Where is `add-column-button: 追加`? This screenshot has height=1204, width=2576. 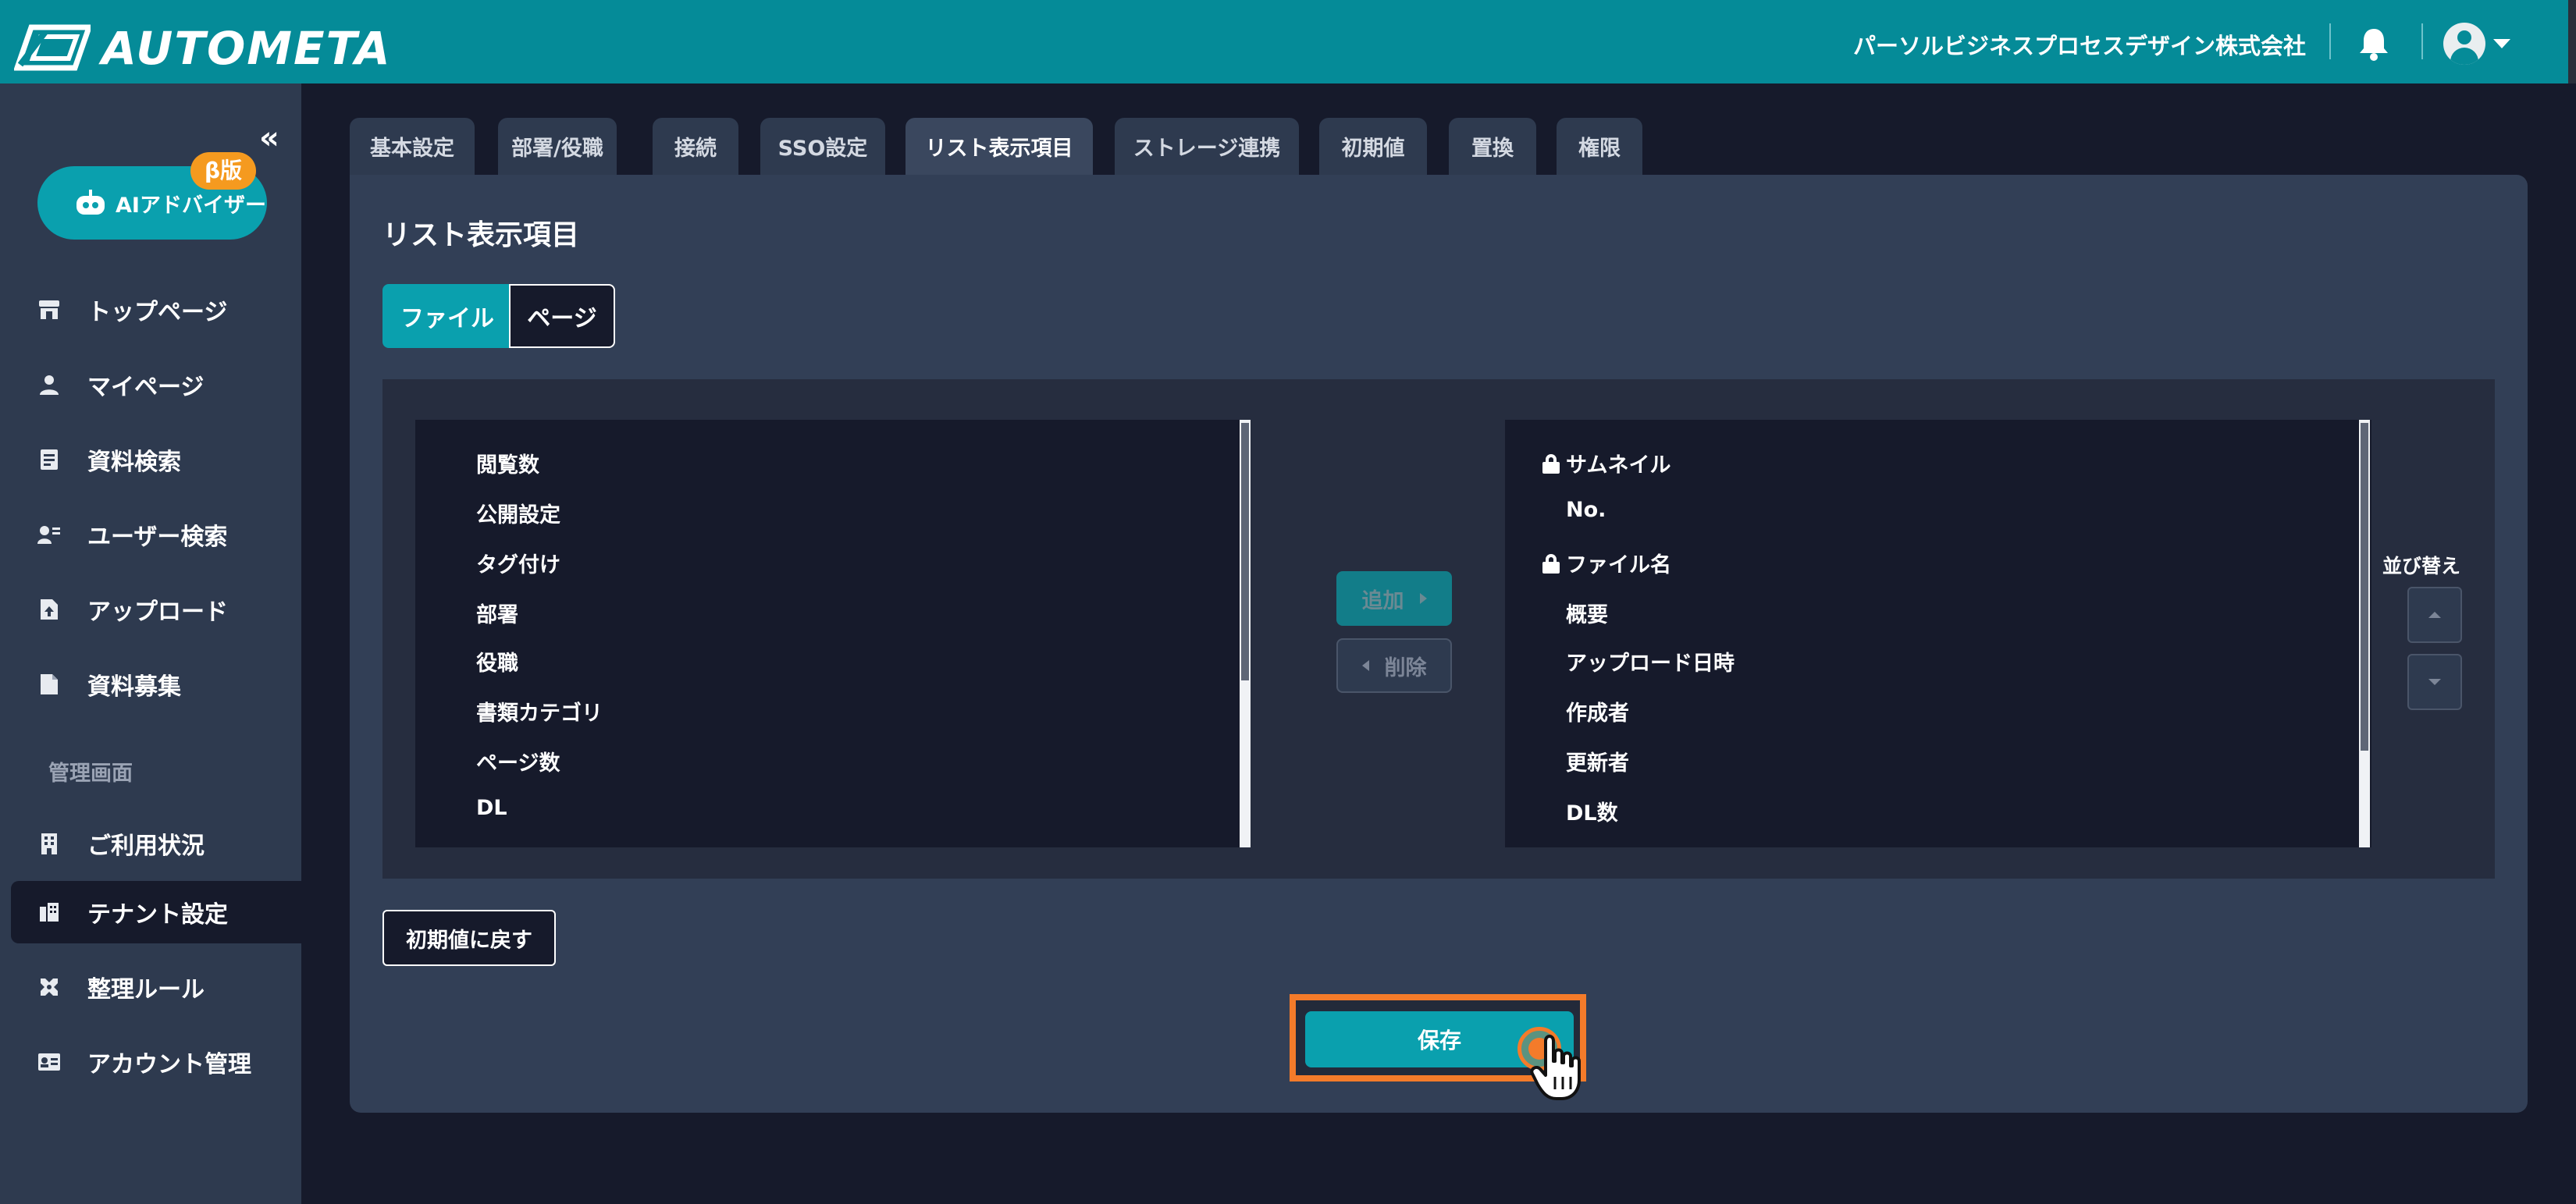
add-column-button: 追加 is located at coordinates (1394, 598).